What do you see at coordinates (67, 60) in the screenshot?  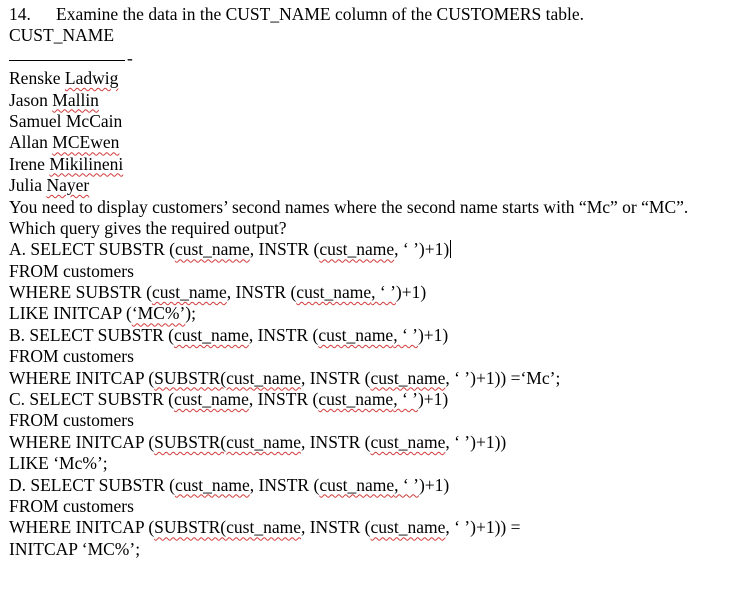 I see `separator-rule` at bounding box center [67, 60].